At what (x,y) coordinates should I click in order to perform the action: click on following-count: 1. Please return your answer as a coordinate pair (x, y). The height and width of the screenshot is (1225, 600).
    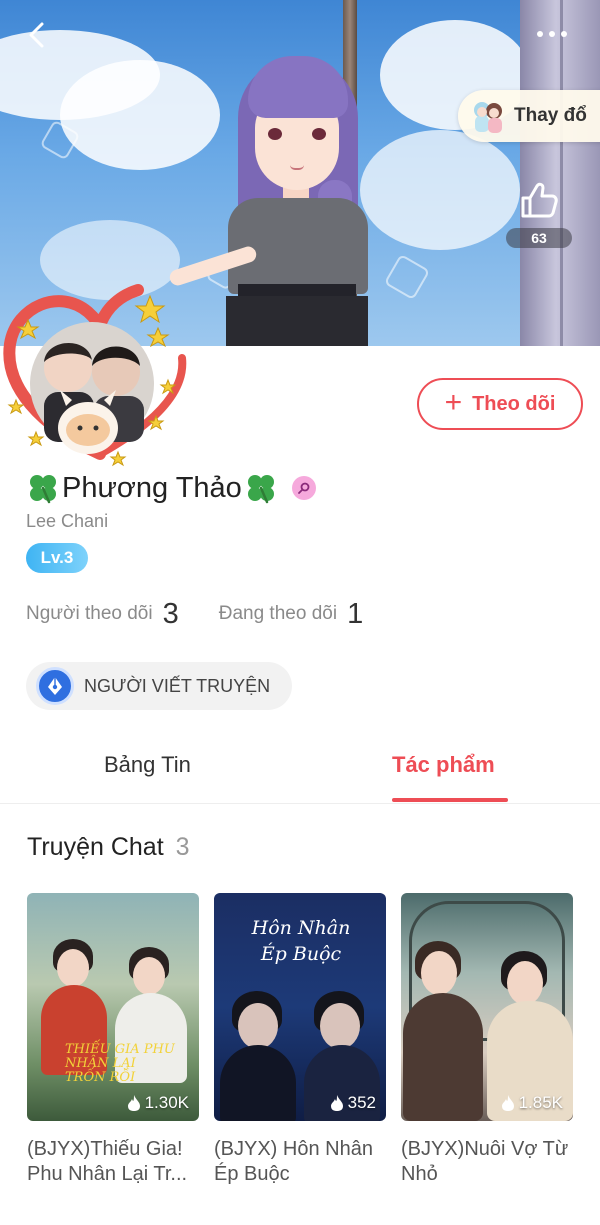
    Looking at the image, I should click on (355, 614).